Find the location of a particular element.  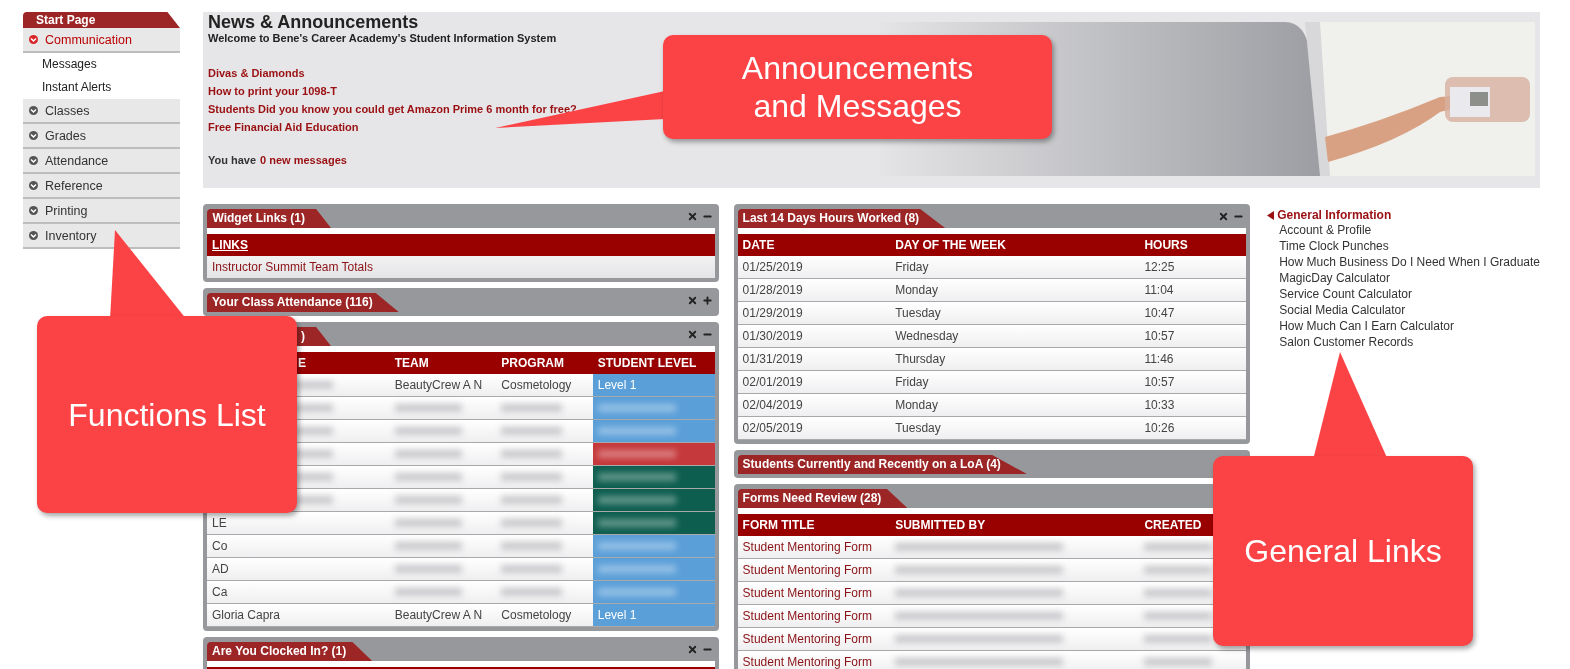

expand-icon is located at coordinates (707, 300).